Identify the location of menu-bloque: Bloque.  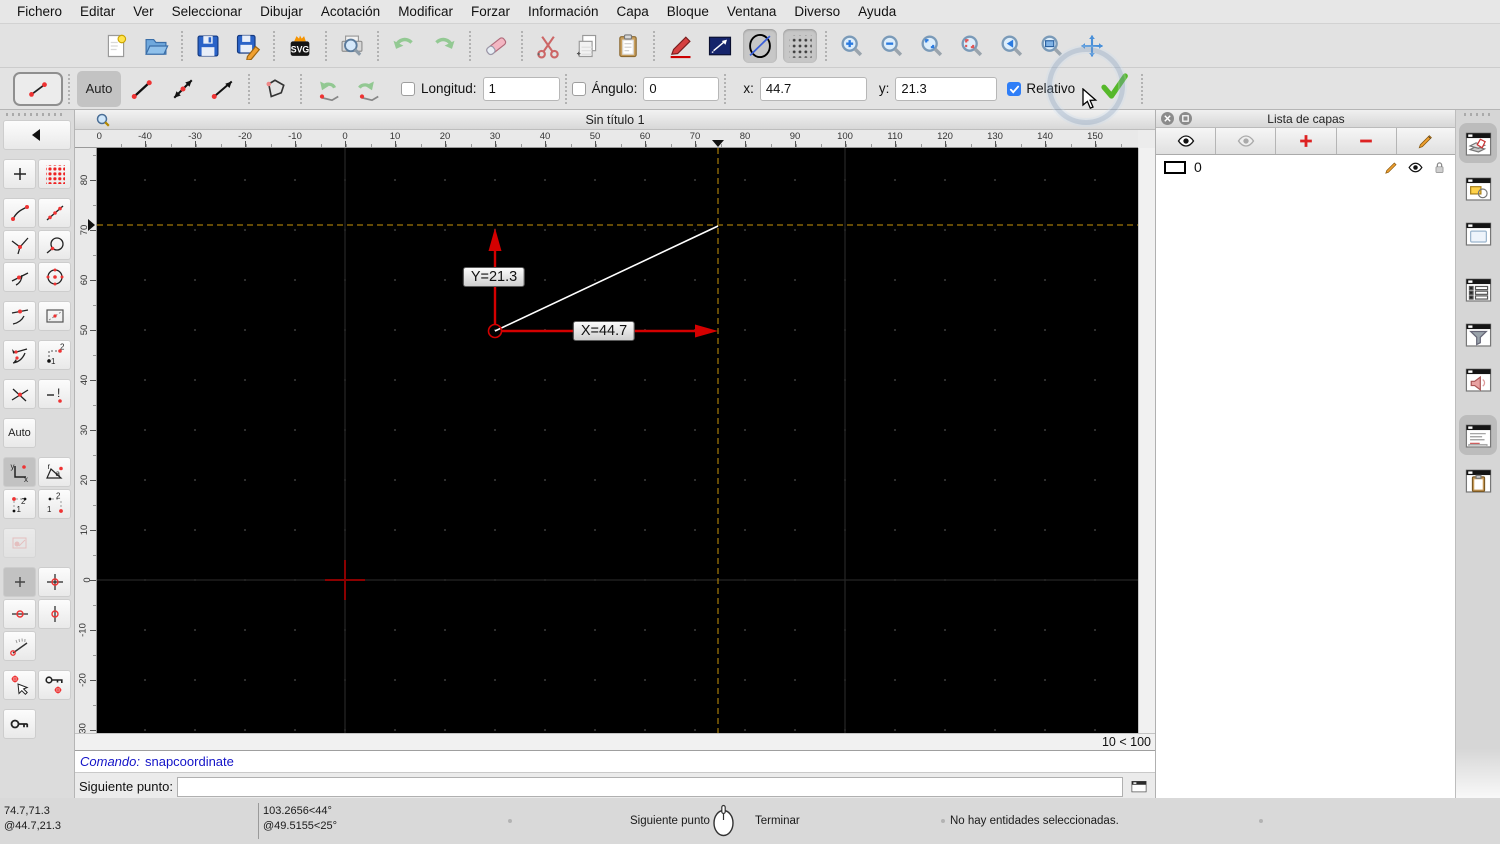
(688, 12).